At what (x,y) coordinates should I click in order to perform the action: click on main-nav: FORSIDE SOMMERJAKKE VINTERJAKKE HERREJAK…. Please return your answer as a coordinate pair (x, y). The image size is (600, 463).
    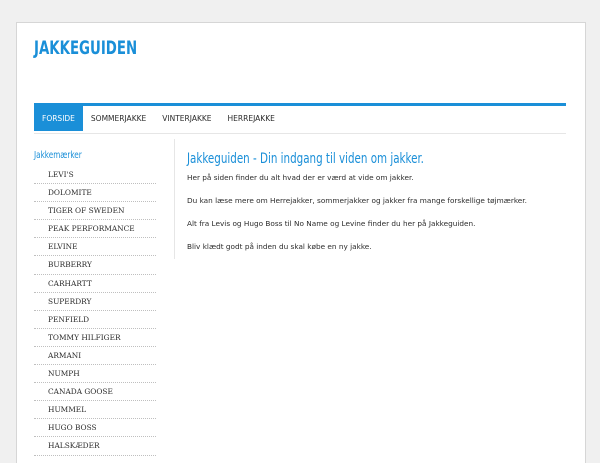
    Looking at the image, I should click on (300, 117).